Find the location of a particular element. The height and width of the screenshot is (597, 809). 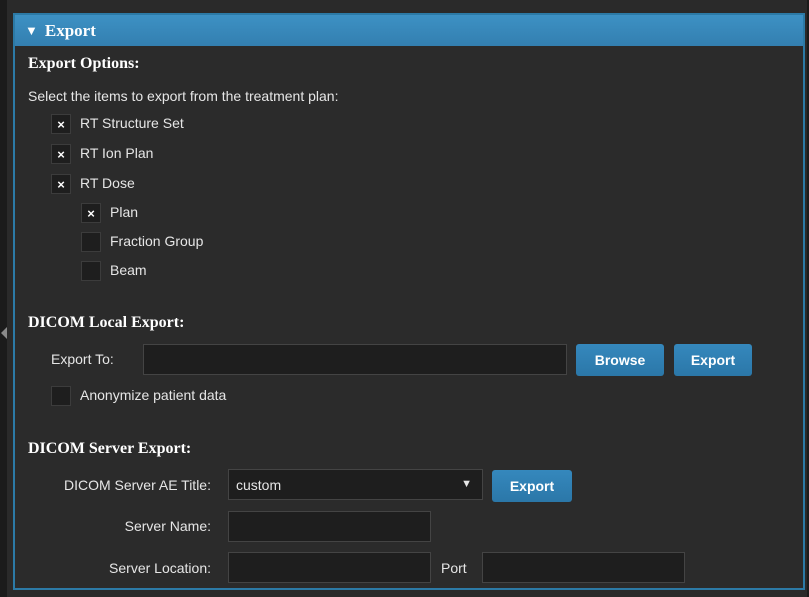

plan-checkbox: × is located at coordinates (91, 213).